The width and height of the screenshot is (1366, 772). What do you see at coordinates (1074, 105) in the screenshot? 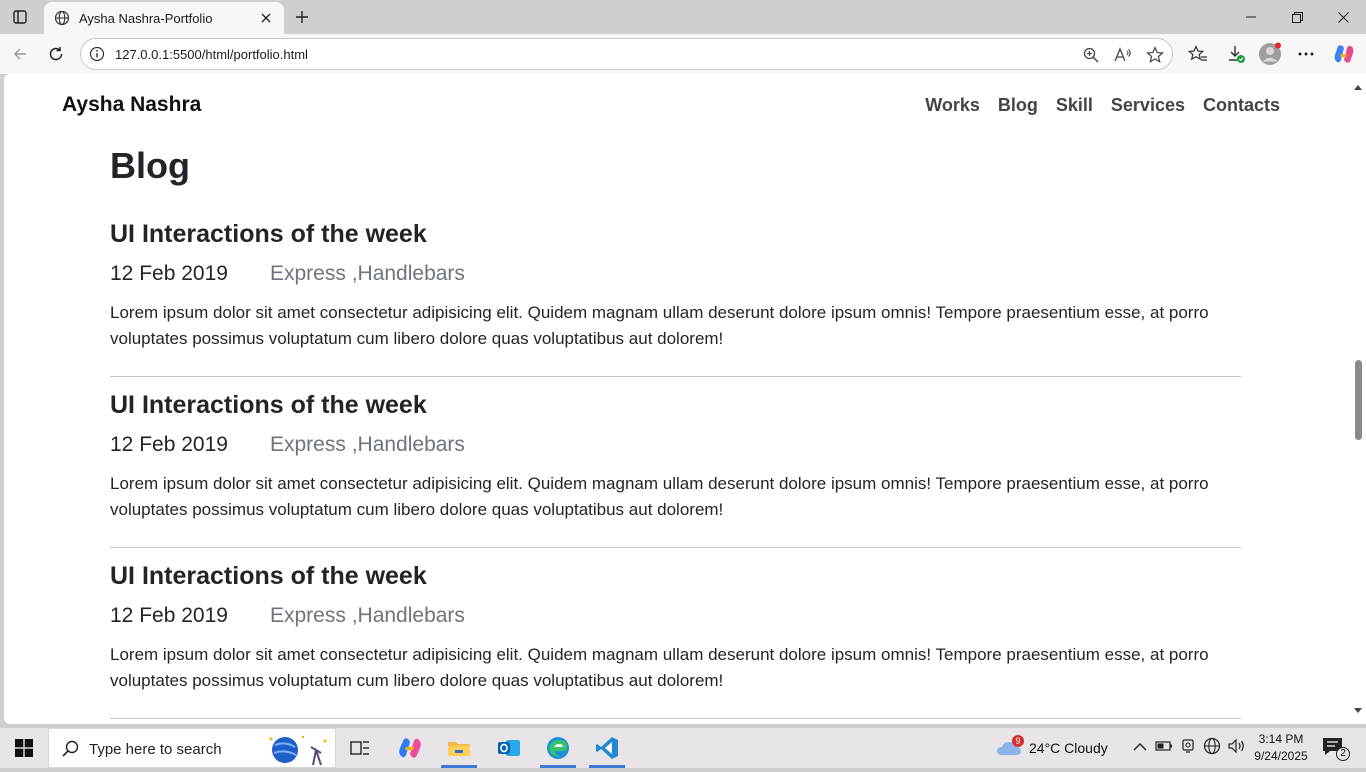
I see `nav-link-skill: Skill` at bounding box center [1074, 105].